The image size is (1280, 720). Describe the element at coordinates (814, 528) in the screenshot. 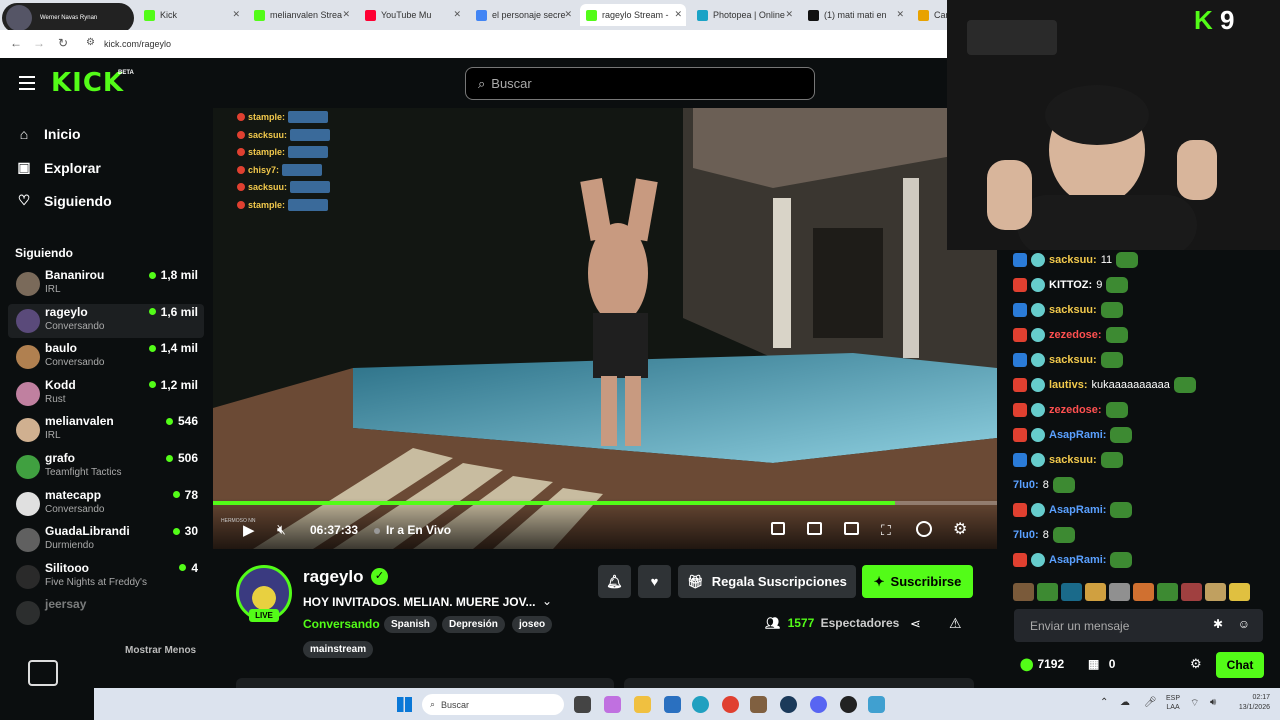

I see `clip-icon` at that location.